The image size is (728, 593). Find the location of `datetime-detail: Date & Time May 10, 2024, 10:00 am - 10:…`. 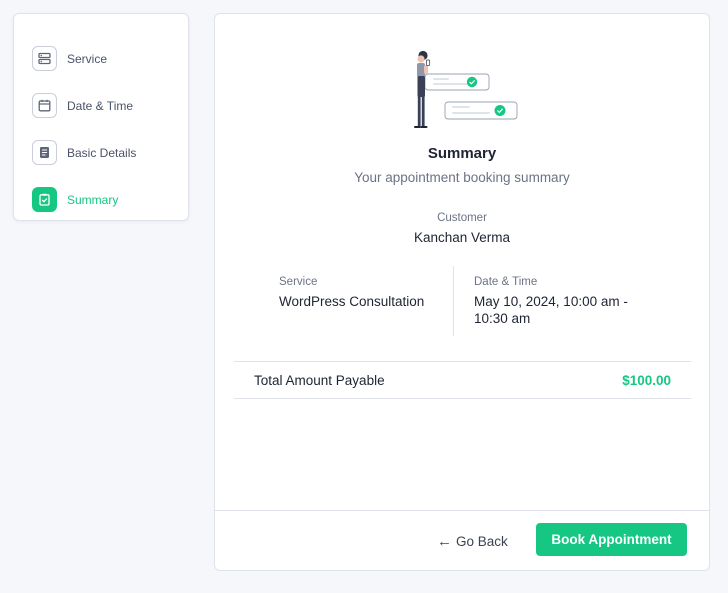

datetime-detail: Date & Time May 10, 2024, 10:00 am - 10:… is located at coordinates (561, 301).